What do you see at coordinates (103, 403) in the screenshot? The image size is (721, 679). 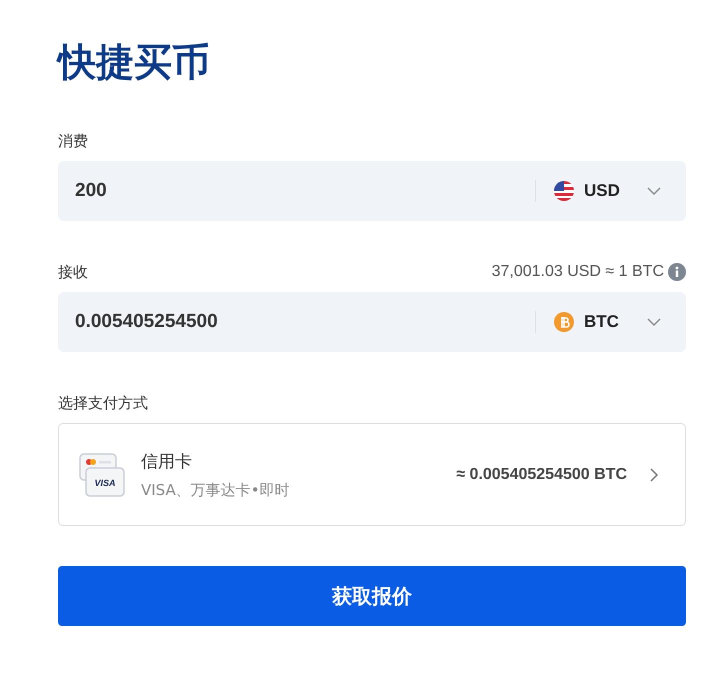 I see `field-label: 选择支付方式` at bounding box center [103, 403].